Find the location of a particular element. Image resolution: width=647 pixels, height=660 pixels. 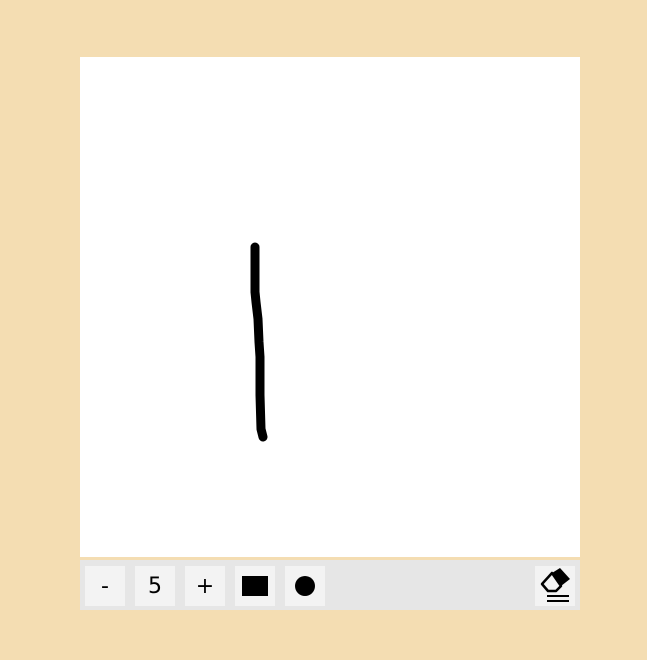

eraser-icon is located at coordinates (555, 585).